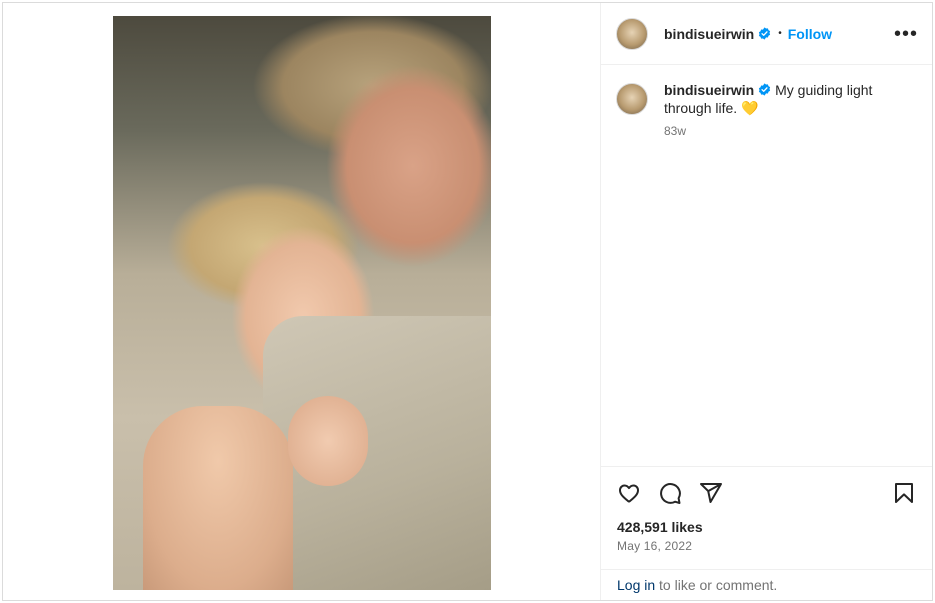  Describe the element at coordinates (716, 585) in the screenshot. I see `login-prompt-text: to like or comment.` at that location.